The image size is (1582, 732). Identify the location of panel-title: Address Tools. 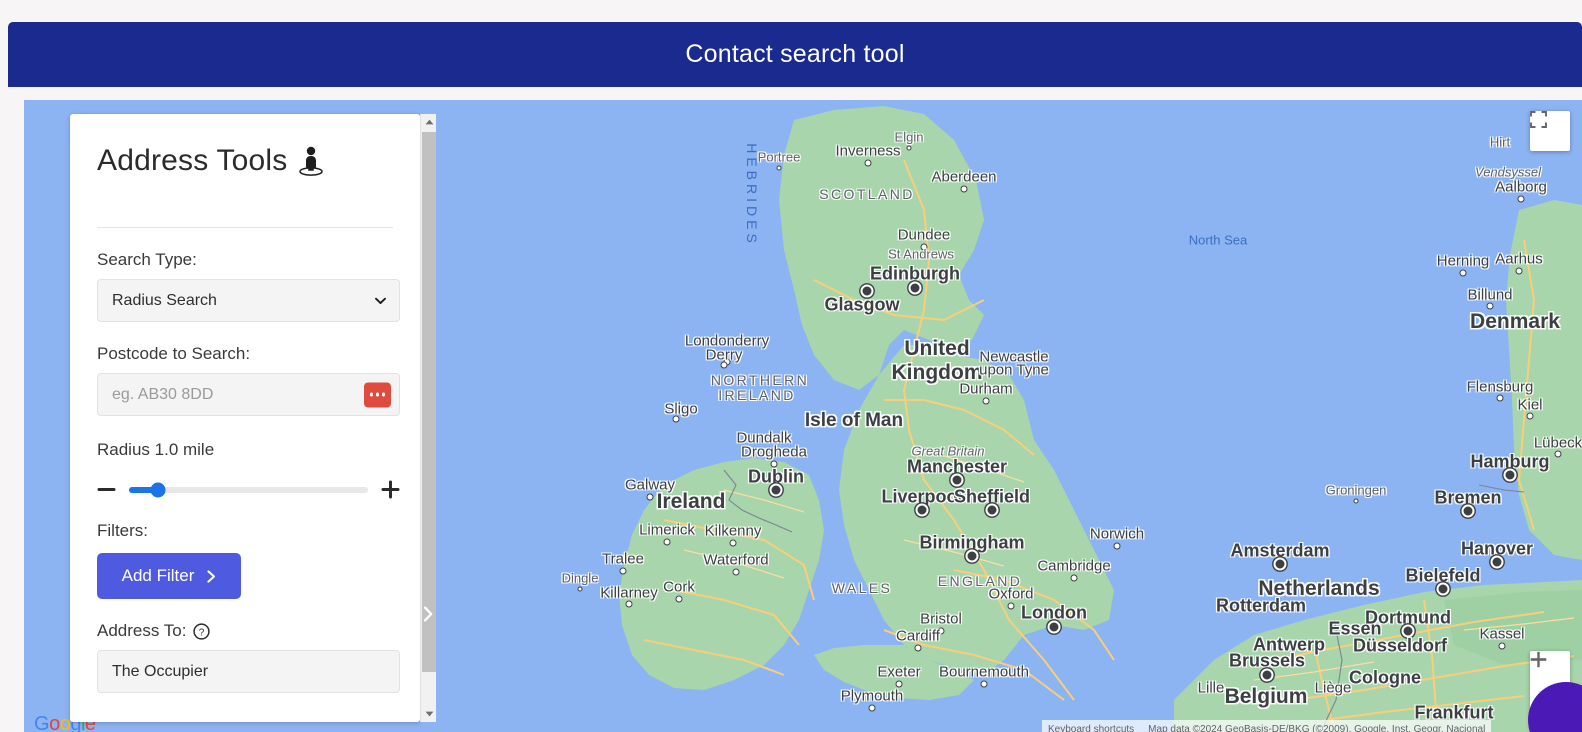
(245, 161).